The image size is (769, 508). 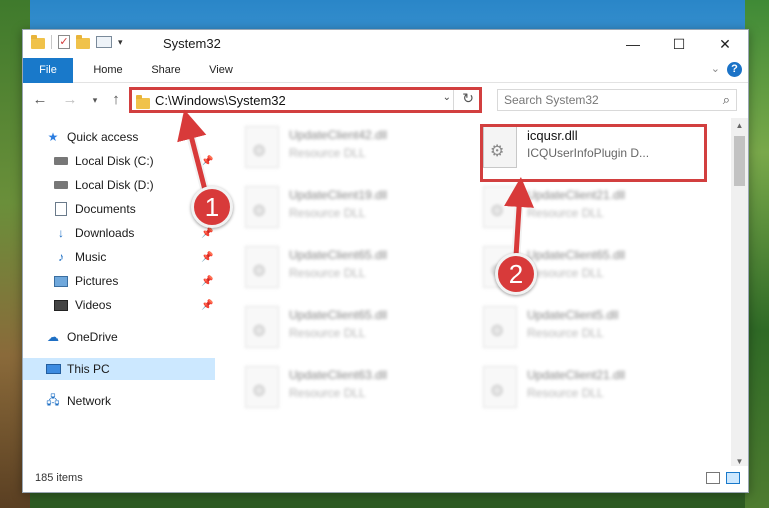 I want to click on sidebar-item-this-pc: This PC, so click(x=119, y=369).